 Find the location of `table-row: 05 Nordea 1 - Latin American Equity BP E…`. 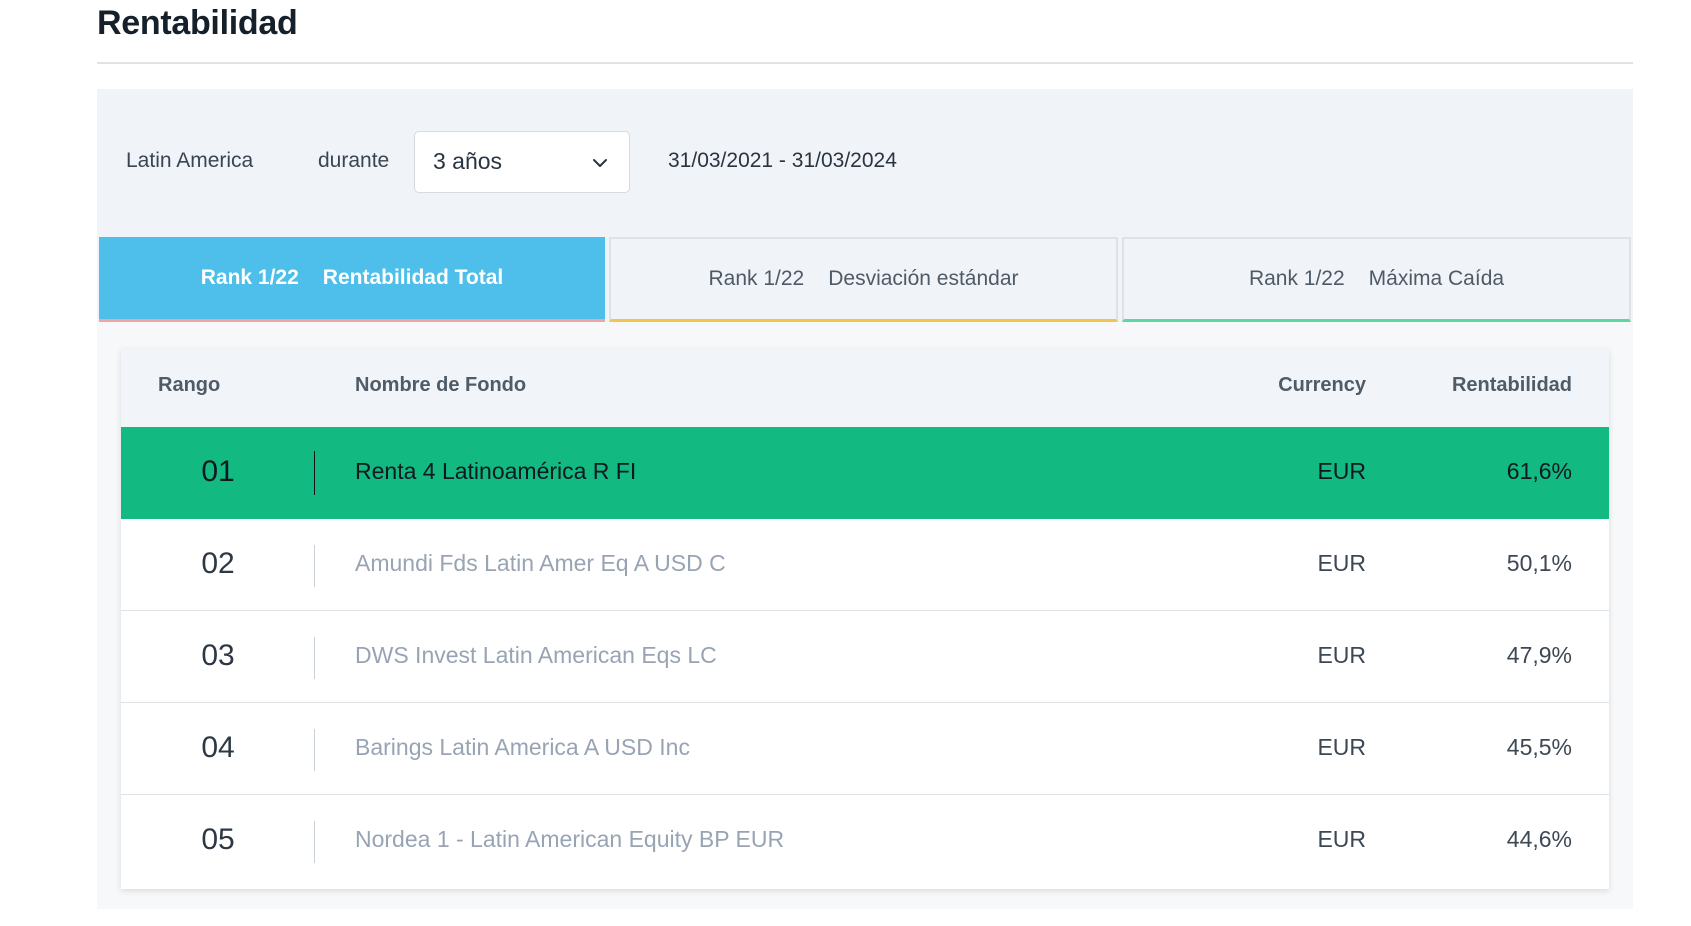

table-row: 05 Nordea 1 - Latin American Equity BP E… is located at coordinates (865, 841).